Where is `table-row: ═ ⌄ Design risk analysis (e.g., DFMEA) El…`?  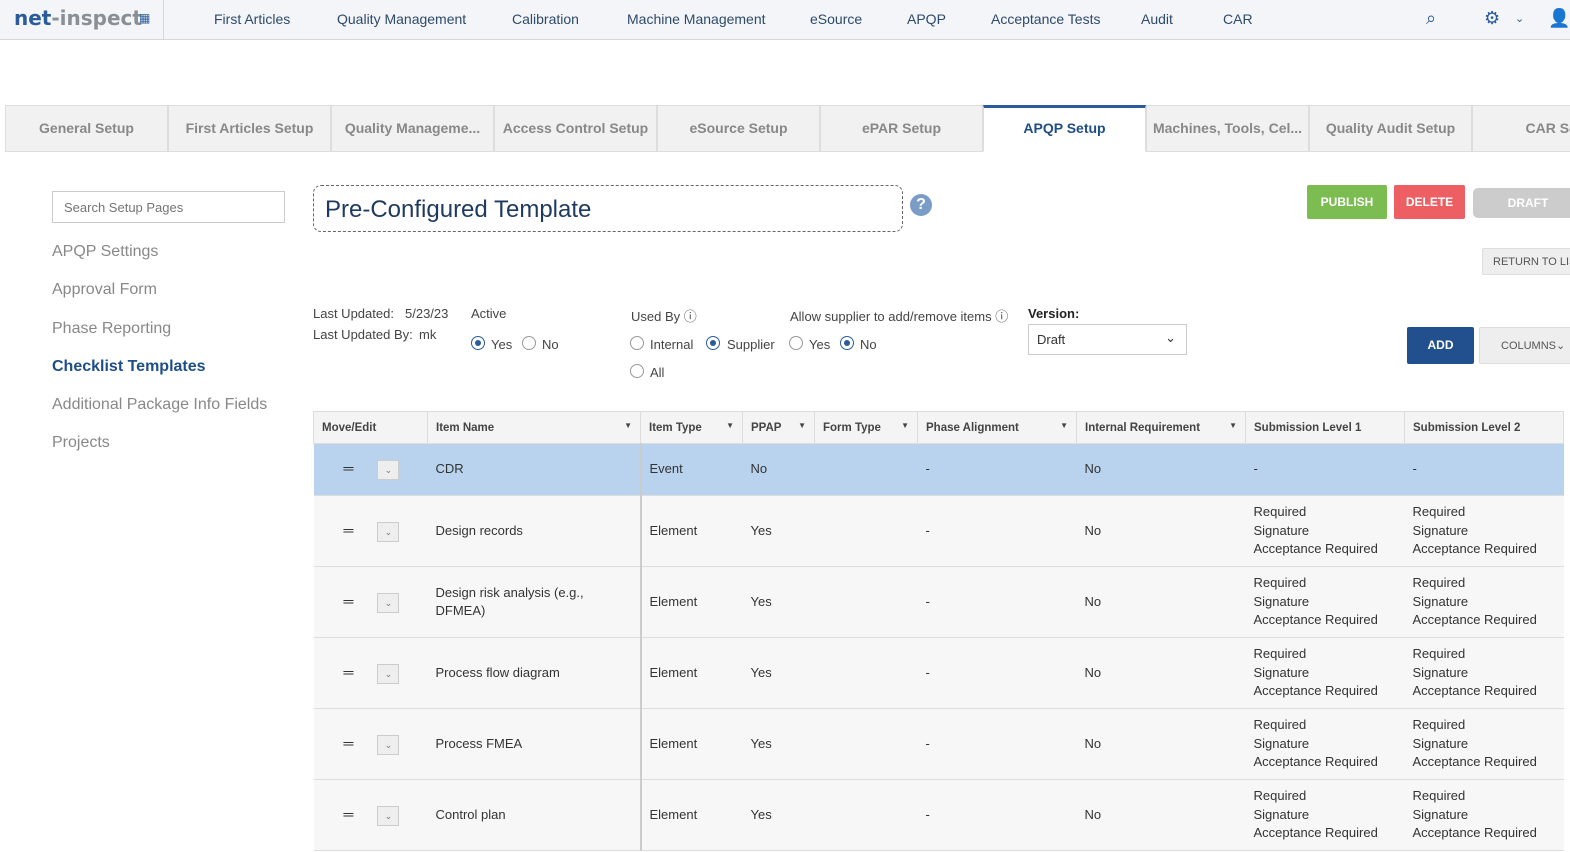 table-row: ═ ⌄ Design risk analysis (e.g., DFMEA) El… is located at coordinates (938, 602).